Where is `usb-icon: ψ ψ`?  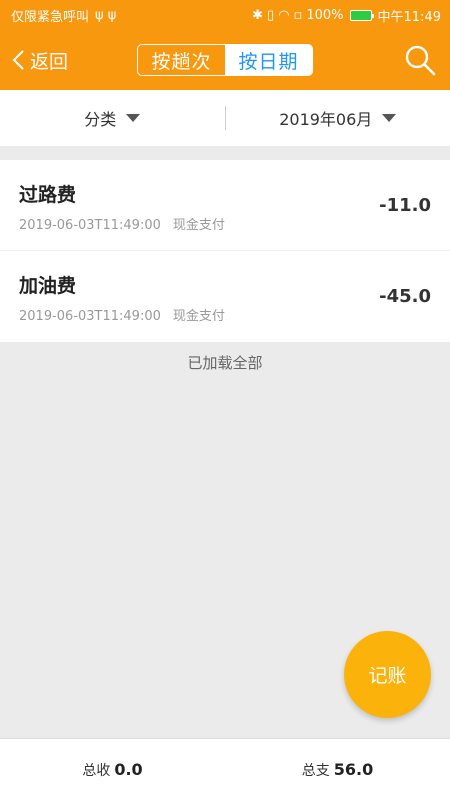
usb-icon: ψ ψ is located at coordinates (106, 15).